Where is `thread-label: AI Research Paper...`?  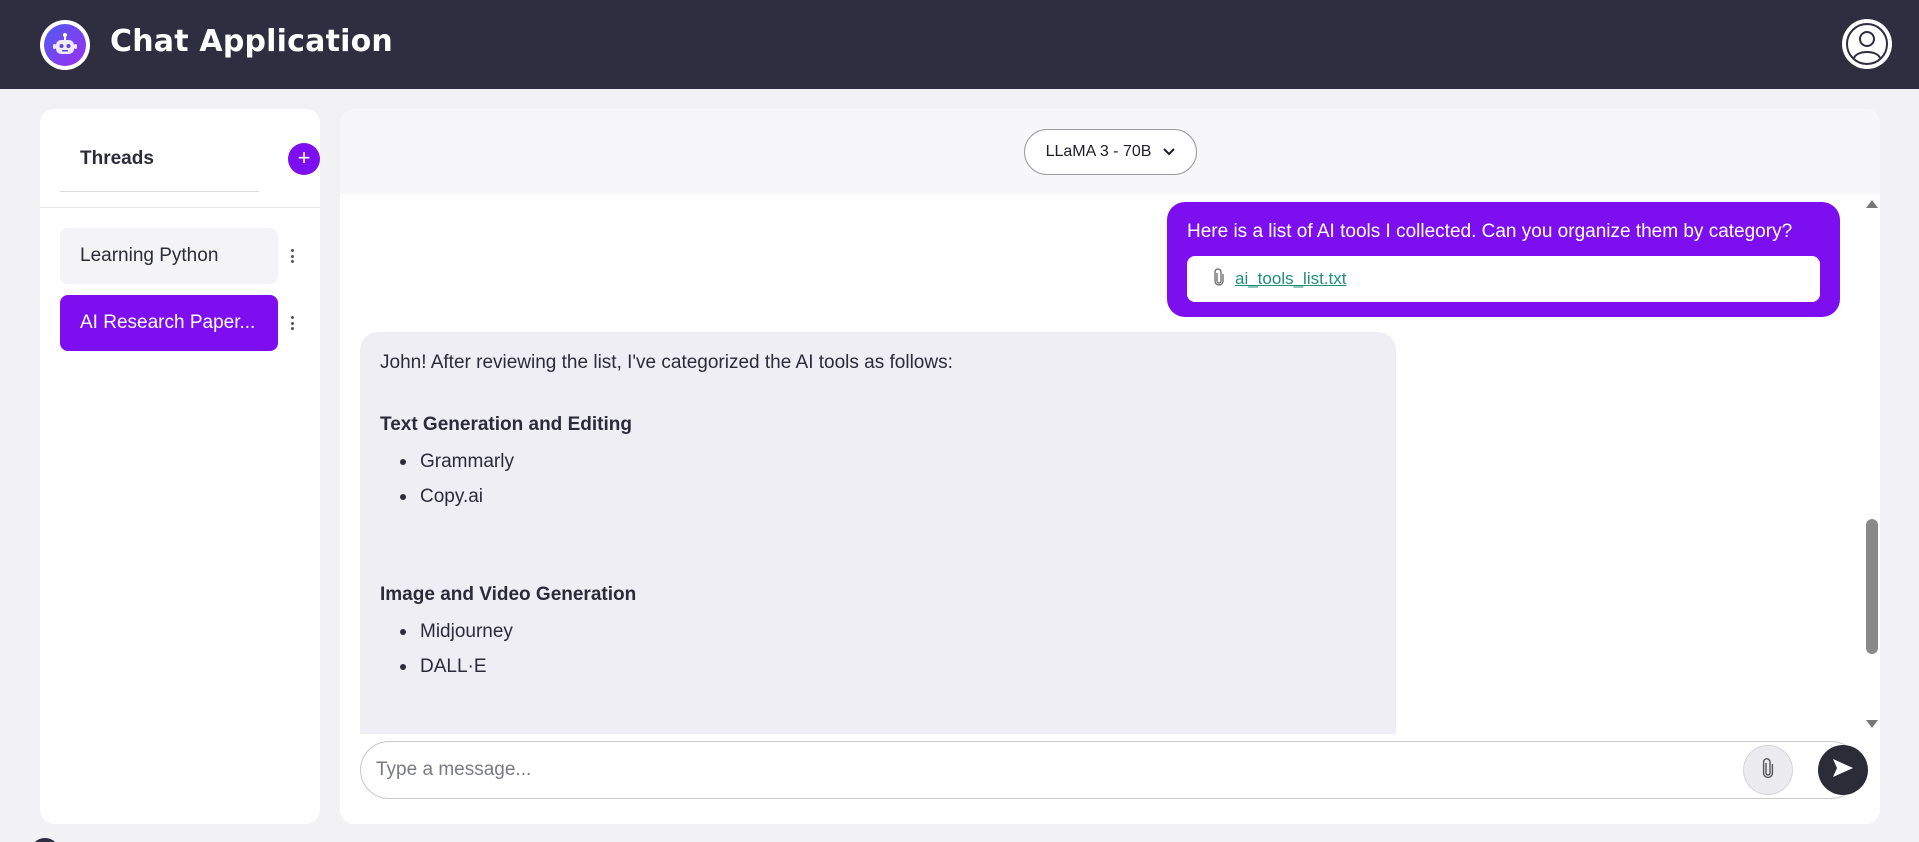
thread-label: AI Research Paper... is located at coordinates (168, 322).